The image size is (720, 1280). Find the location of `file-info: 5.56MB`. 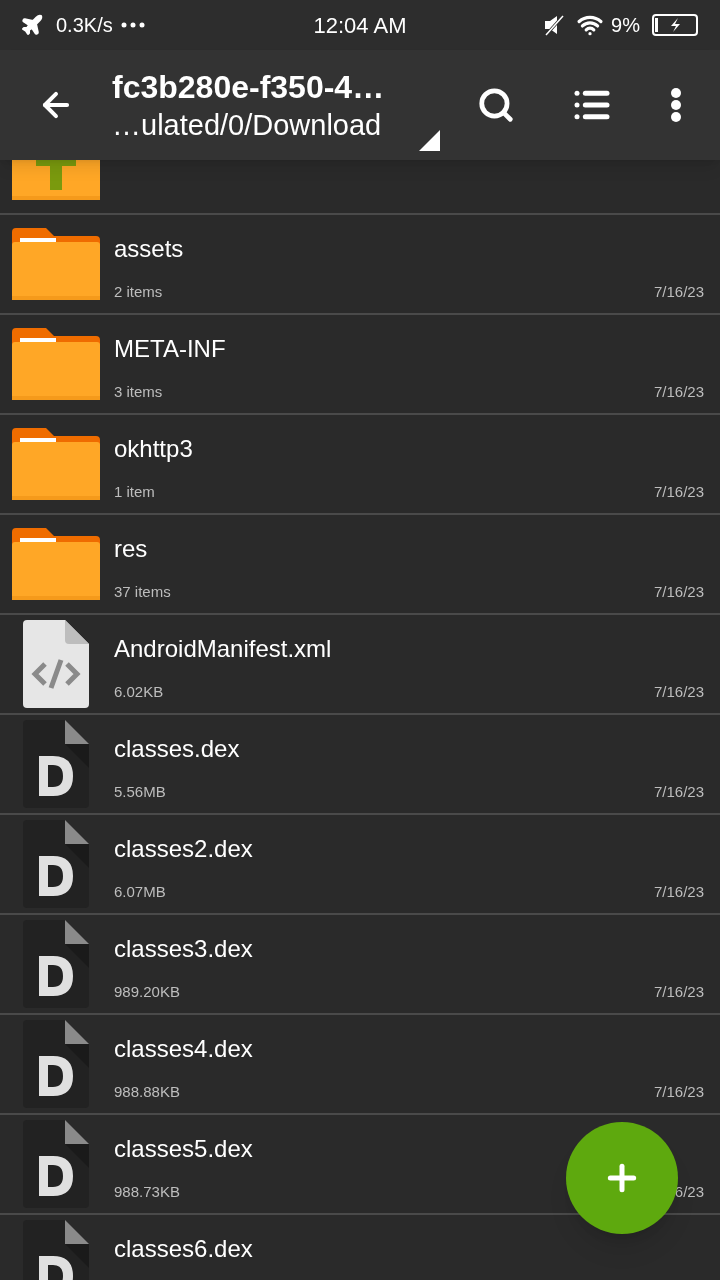

file-info: 5.56MB is located at coordinates (140, 792).